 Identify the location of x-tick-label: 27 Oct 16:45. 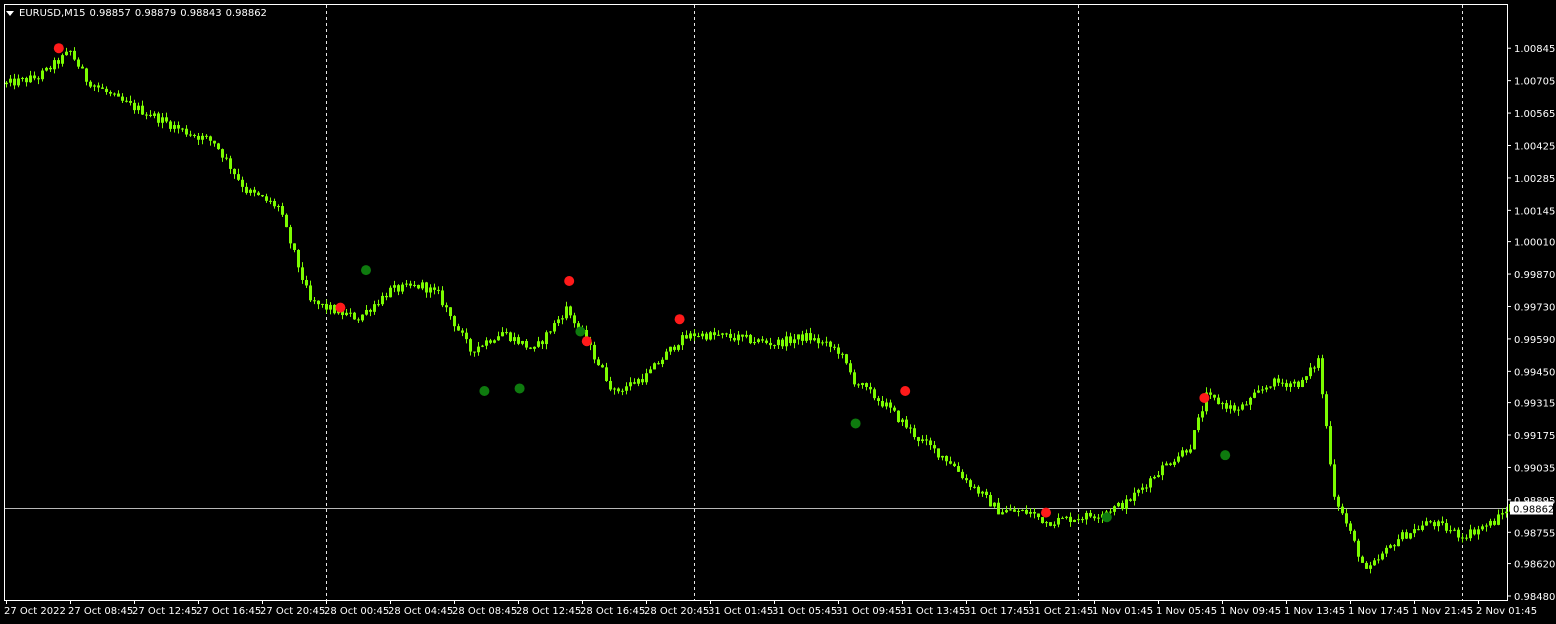
(228, 611).